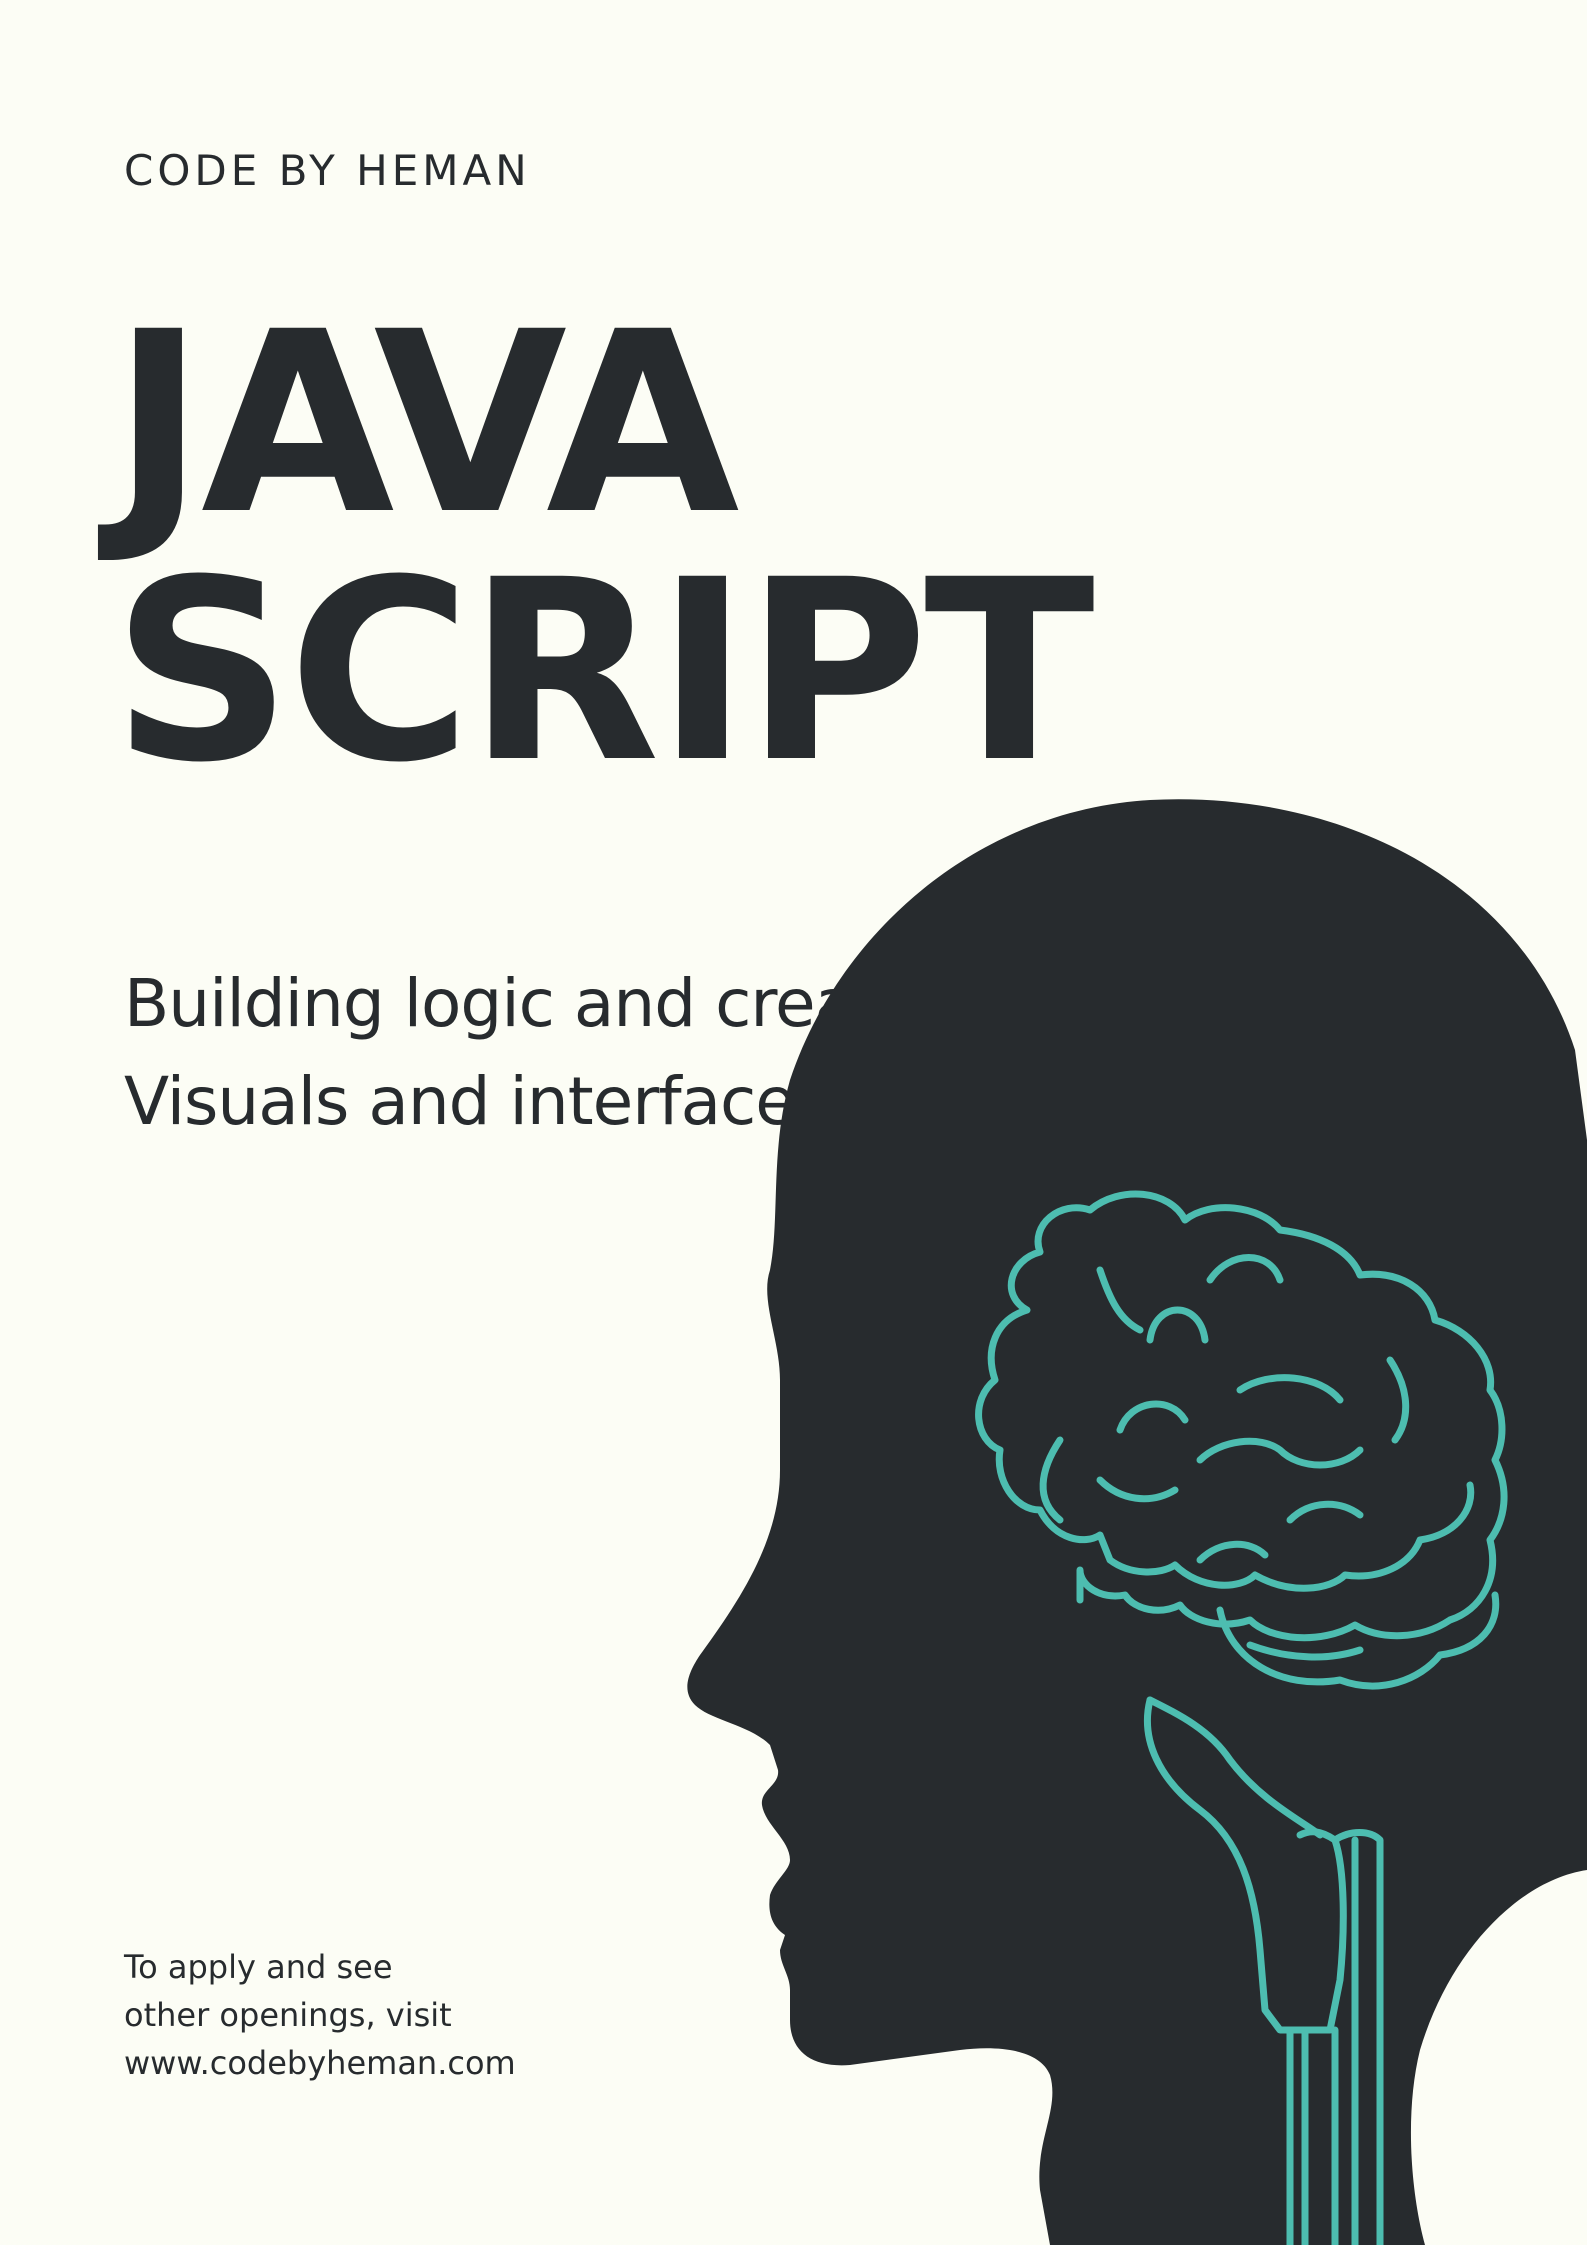 Image resolution: width=1587 pixels, height=2245 pixels. What do you see at coordinates (320, 2063) in the screenshot?
I see `website-link: www.codebyheman.com` at bounding box center [320, 2063].